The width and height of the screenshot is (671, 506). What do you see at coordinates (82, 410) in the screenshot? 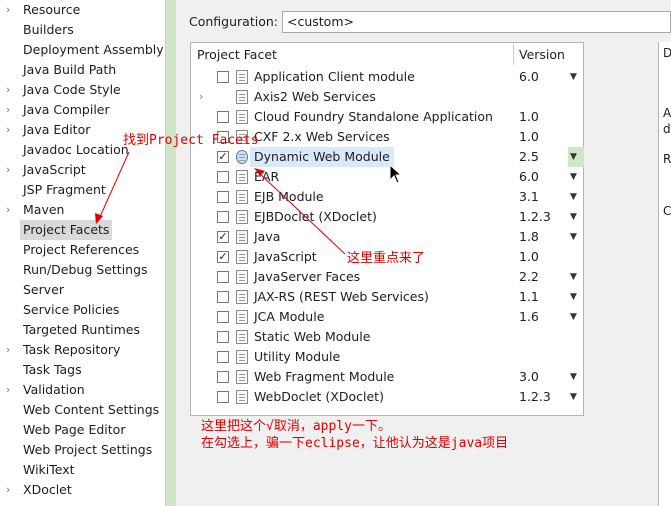
I see `sidebar-item-web-content-settings: Web Content Settings` at bounding box center [82, 410].